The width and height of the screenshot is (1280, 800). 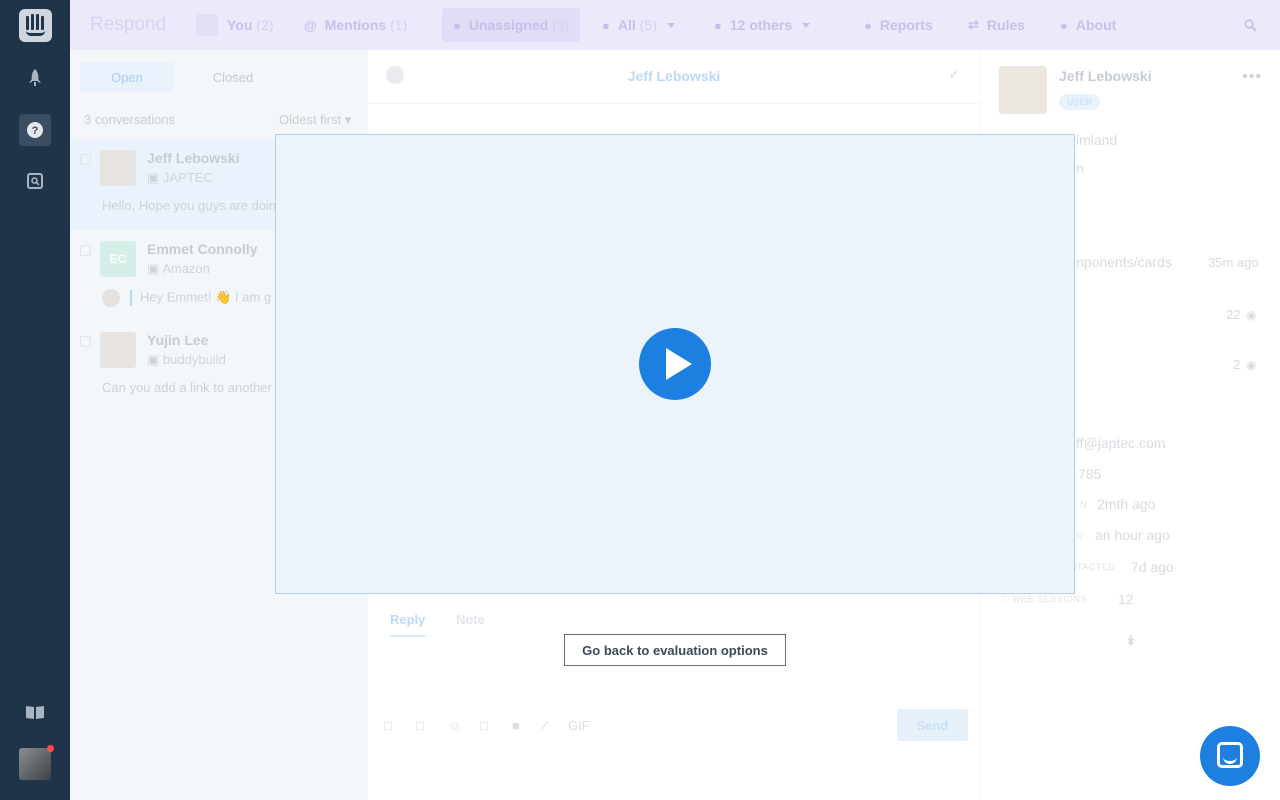 What do you see at coordinates (1096, 25) in the screenshot?
I see `nav-about-label: About` at bounding box center [1096, 25].